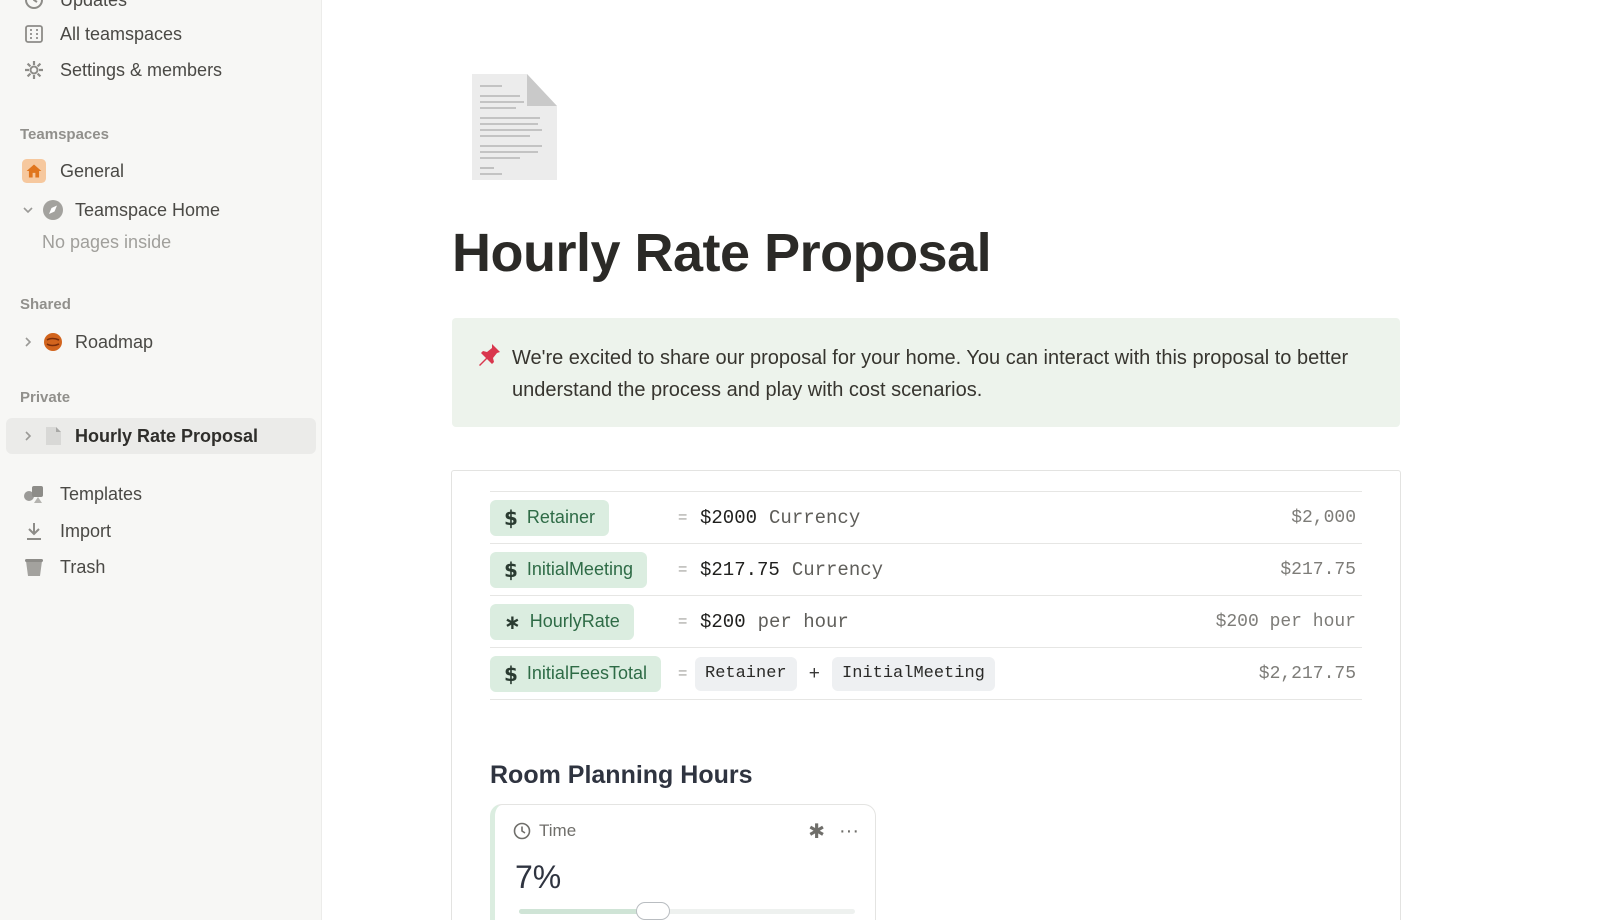 The width and height of the screenshot is (1600, 920). What do you see at coordinates (93, 5) in the screenshot?
I see `sidebar-item-label: Updates` at bounding box center [93, 5].